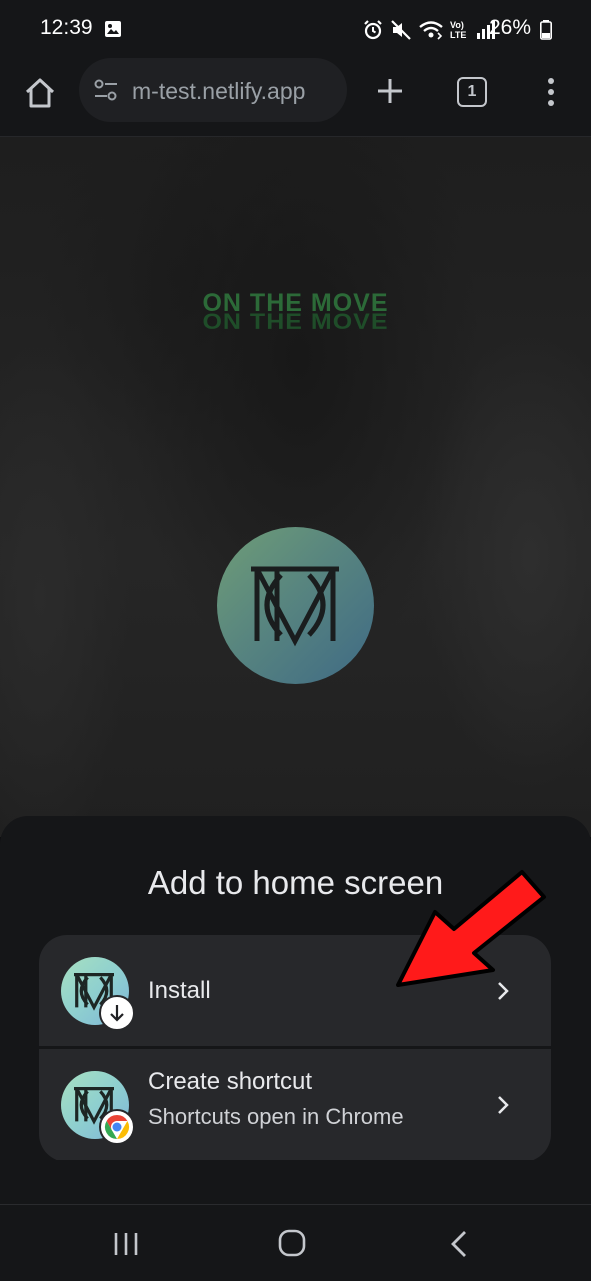 The width and height of the screenshot is (591, 1281). I want to click on create-shortcut-option: Create shortcut Shortcuts open in Chrome, so click(295, 1104).